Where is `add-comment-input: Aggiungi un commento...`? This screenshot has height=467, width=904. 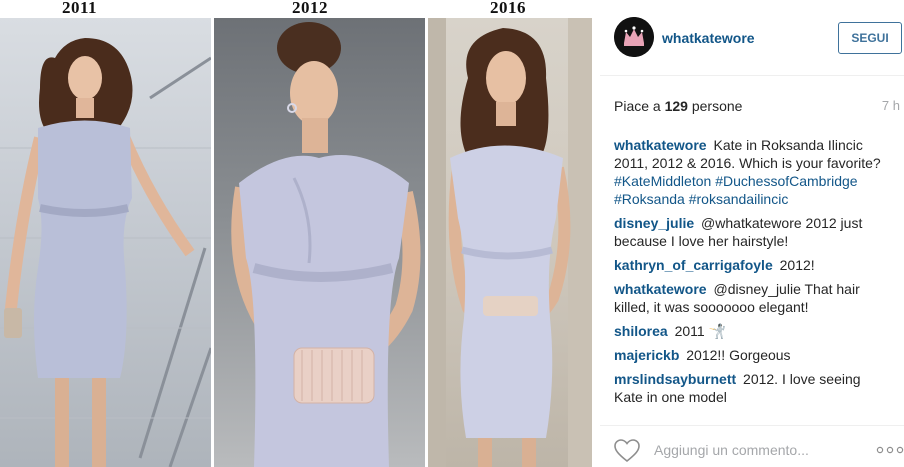
add-comment-input: Aggiungi un commento... is located at coordinates (731, 450).